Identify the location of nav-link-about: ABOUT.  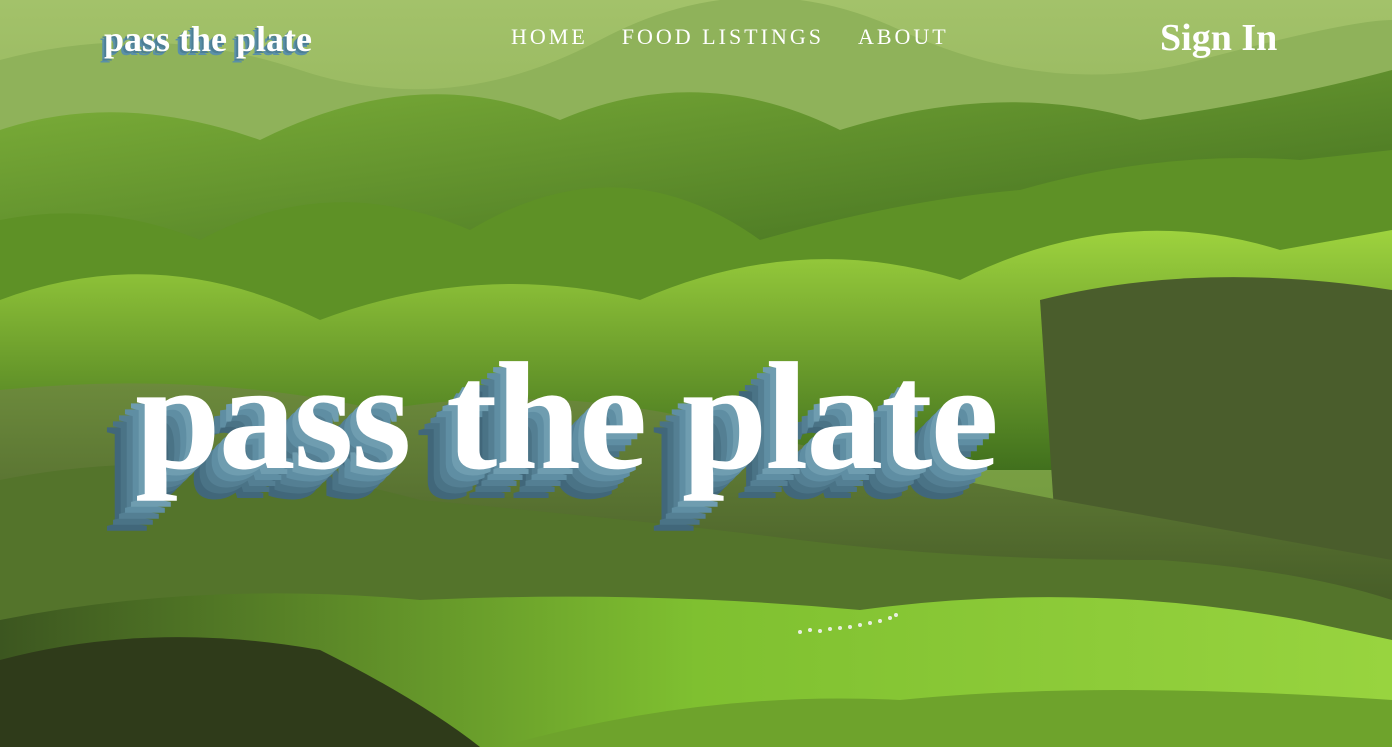
(903, 37).